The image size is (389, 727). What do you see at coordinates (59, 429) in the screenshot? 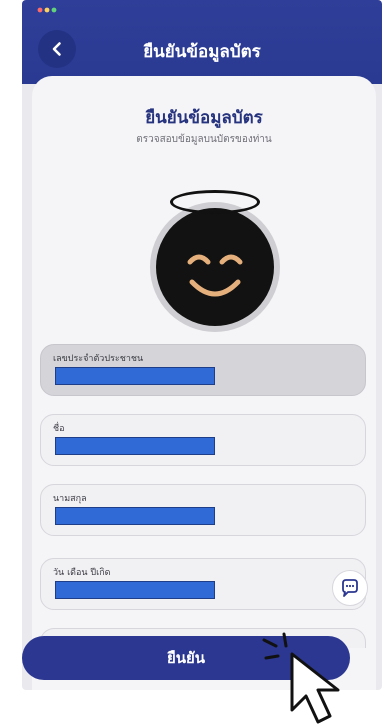
I see `first-name-label: ชื่อ` at bounding box center [59, 429].